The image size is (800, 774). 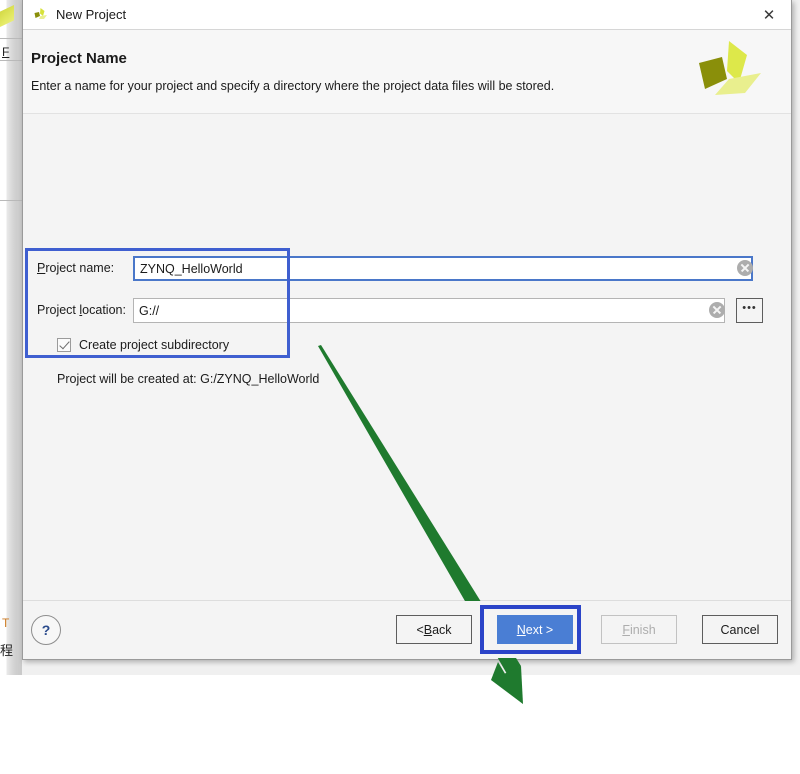 I want to click on background-menu-file-label: F, so click(x=6, y=52).